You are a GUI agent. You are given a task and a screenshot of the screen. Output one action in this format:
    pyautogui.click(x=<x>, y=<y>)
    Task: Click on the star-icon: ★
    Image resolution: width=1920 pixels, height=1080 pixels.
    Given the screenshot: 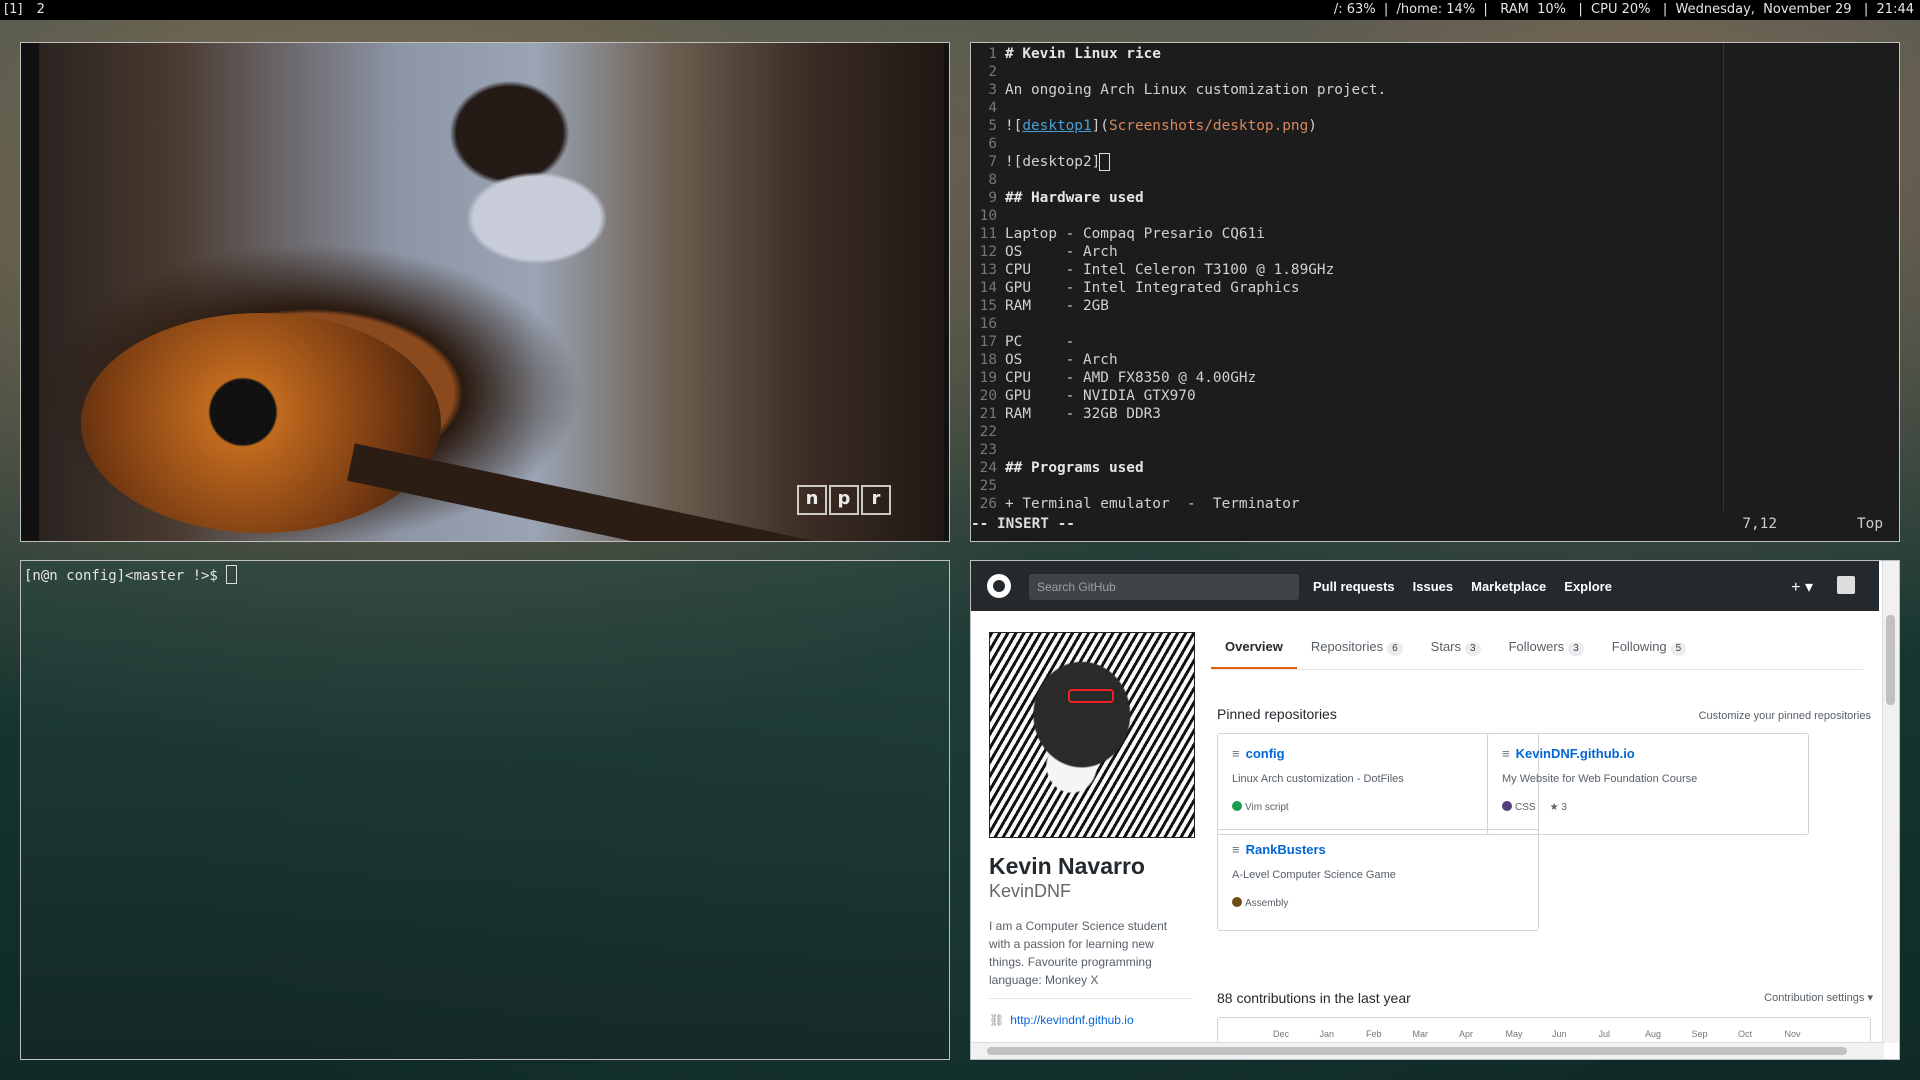 What is the action you would take?
    pyautogui.click(x=1555, y=807)
    